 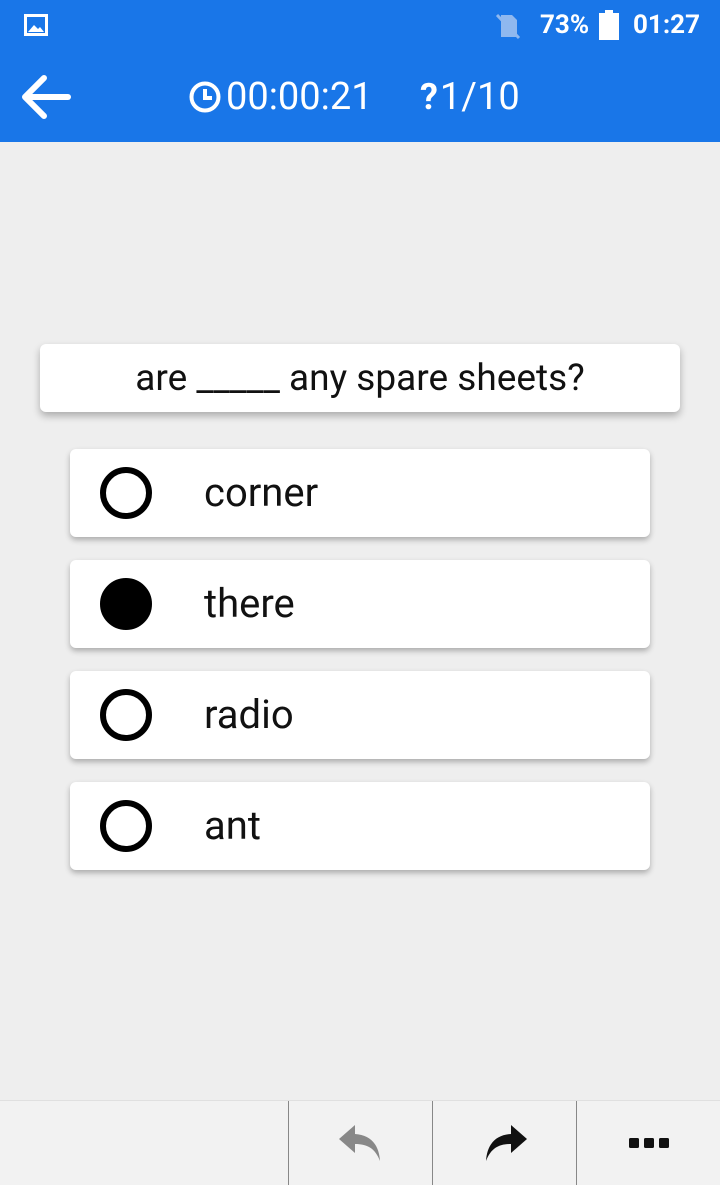 What do you see at coordinates (360, 26) in the screenshot?
I see `status-bar: 73% 01:27` at bounding box center [360, 26].